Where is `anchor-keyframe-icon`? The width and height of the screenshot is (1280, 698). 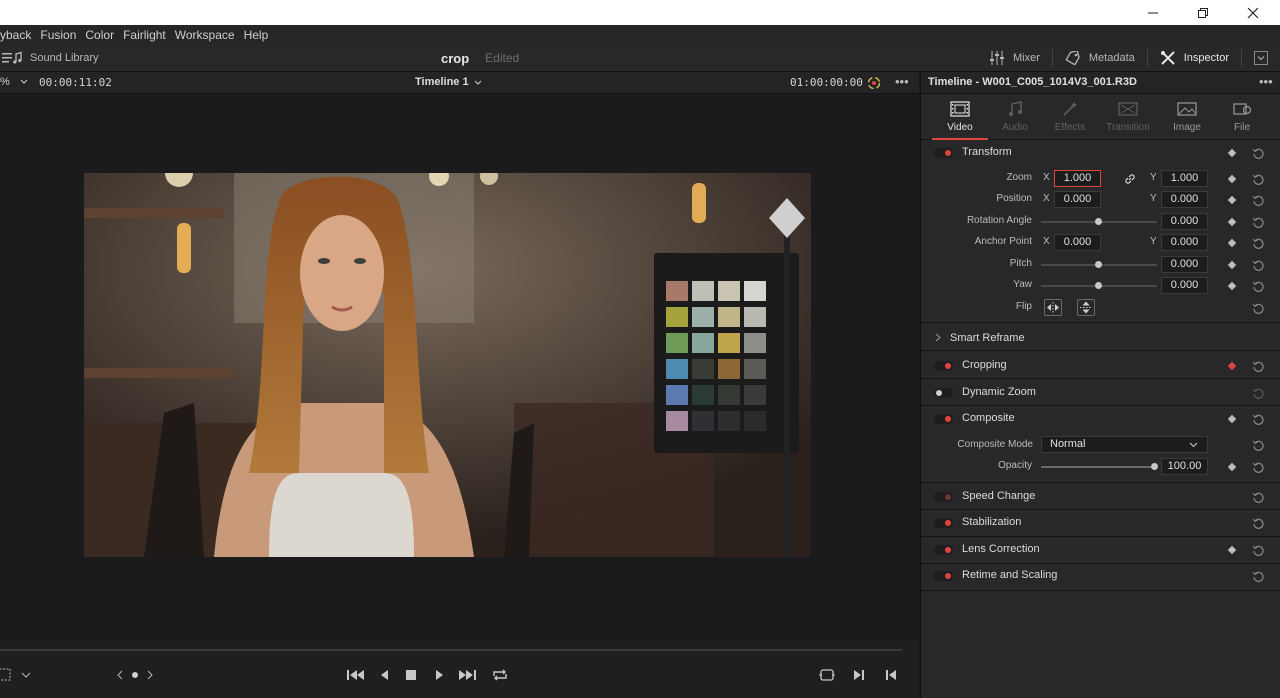
anchor-keyframe-icon is located at coordinates (1232, 243).